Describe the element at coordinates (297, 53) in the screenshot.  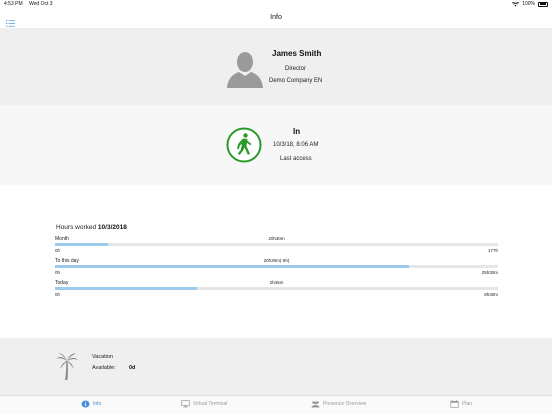
I see `person-name: James Smith` at that location.